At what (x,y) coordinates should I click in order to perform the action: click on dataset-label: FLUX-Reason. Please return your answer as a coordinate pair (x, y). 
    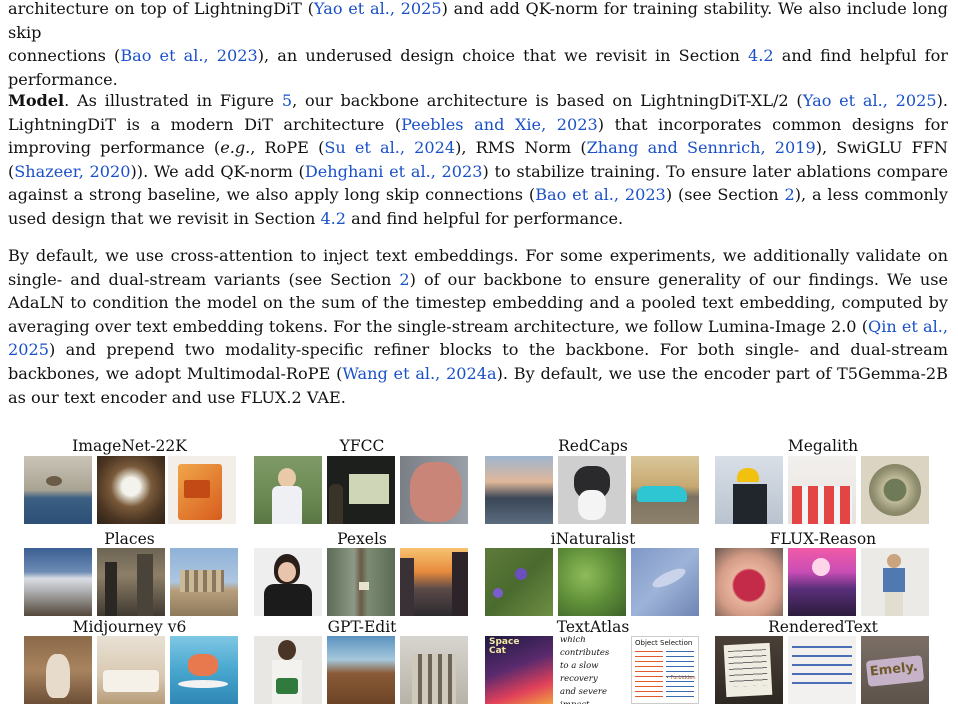
    Looking at the image, I should click on (823, 539).